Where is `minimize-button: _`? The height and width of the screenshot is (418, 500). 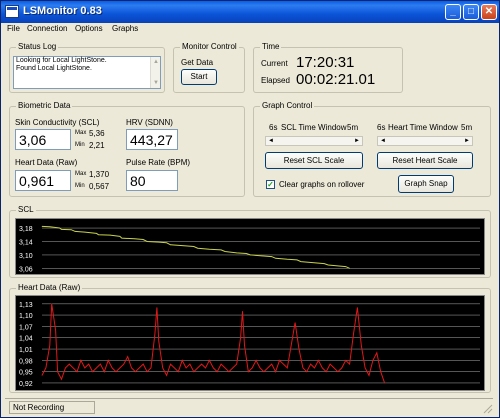
minimize-button: _ is located at coordinates (453, 12).